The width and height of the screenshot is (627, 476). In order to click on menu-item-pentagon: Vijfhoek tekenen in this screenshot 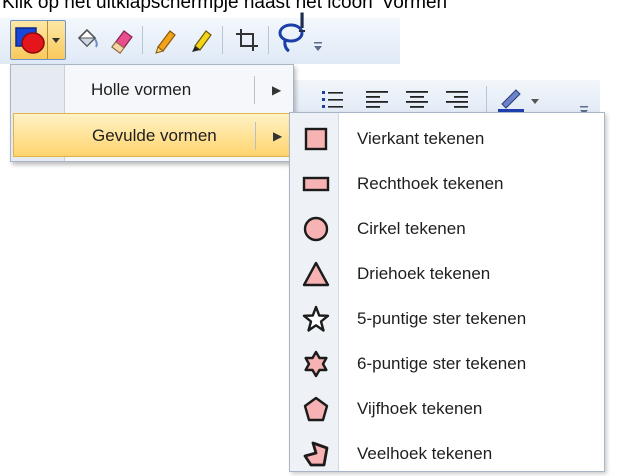, I will do `click(447, 409)`.